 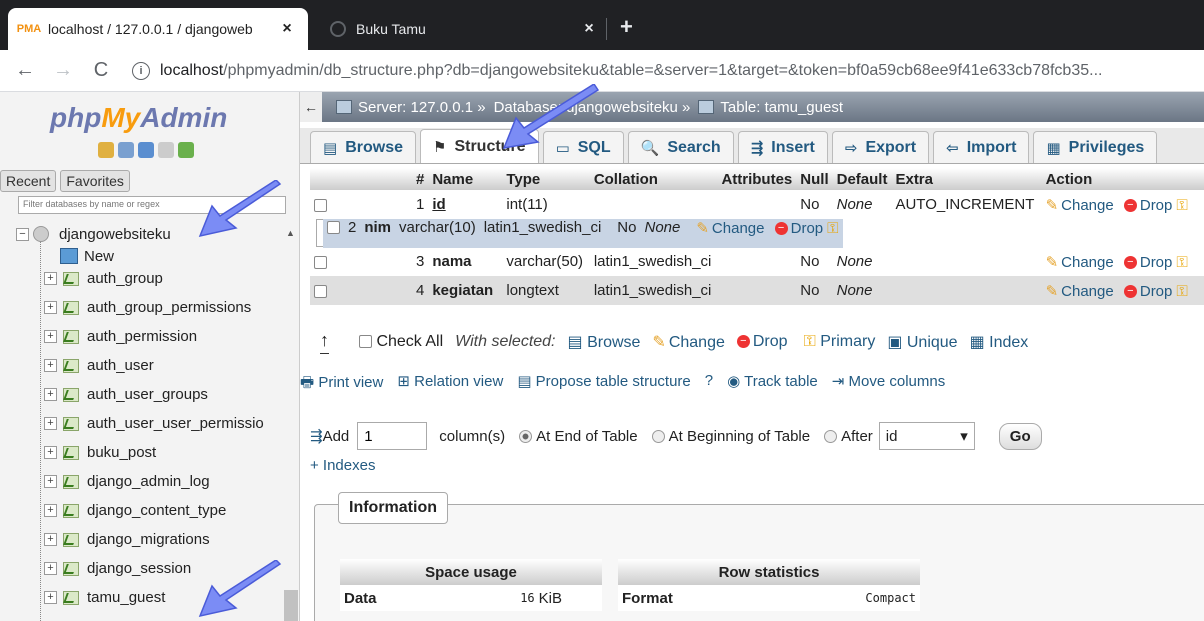 I want to click on new-tab-button: +, so click(x=626, y=27).